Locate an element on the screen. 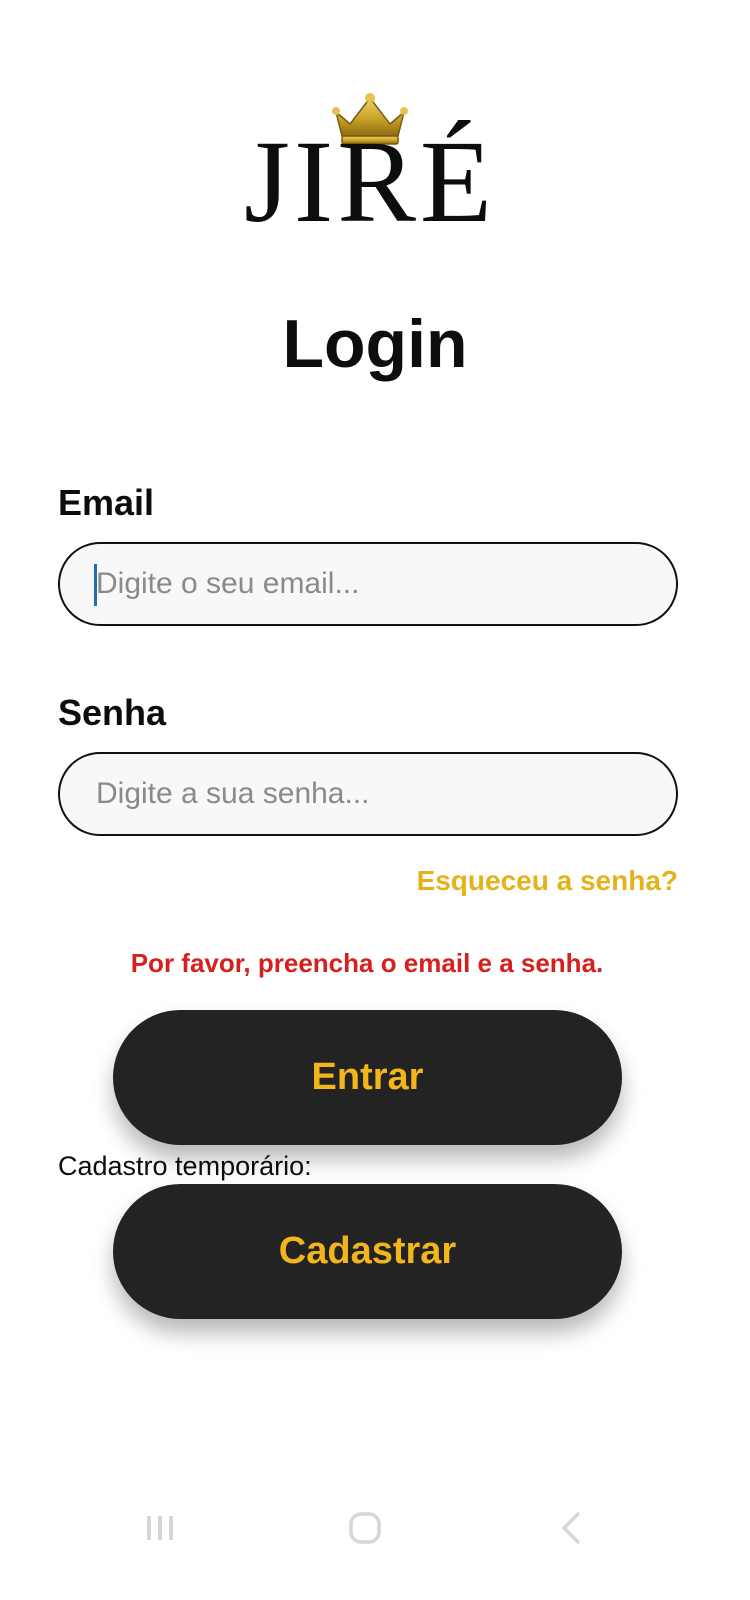 The image size is (750, 1600). email-field is located at coordinates (368, 584).